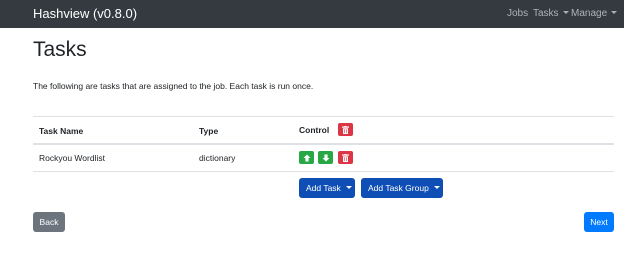 This screenshot has height=267, width=624. I want to click on column-header-control: Control, so click(314, 130).